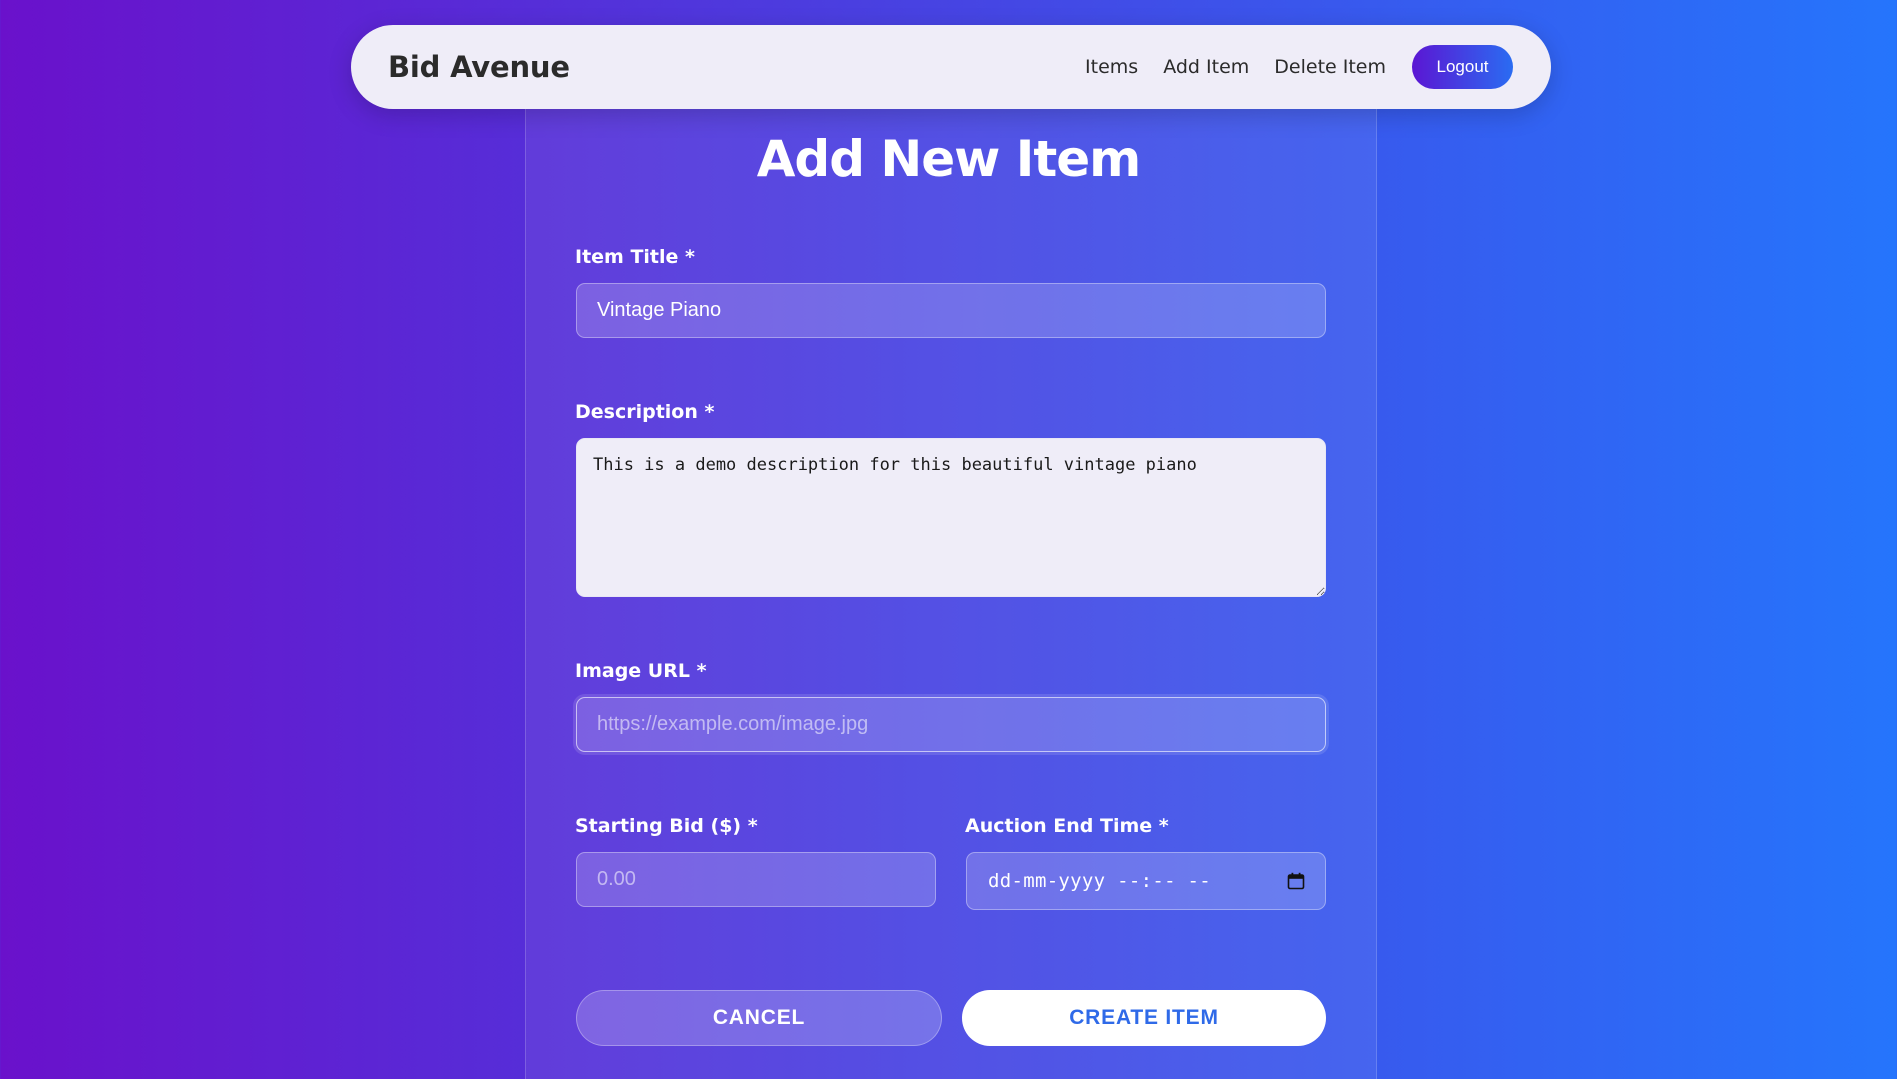 The height and width of the screenshot is (1079, 1897). What do you see at coordinates (1144, 1018) in the screenshot?
I see `create-item-button: CREATE ITEM` at bounding box center [1144, 1018].